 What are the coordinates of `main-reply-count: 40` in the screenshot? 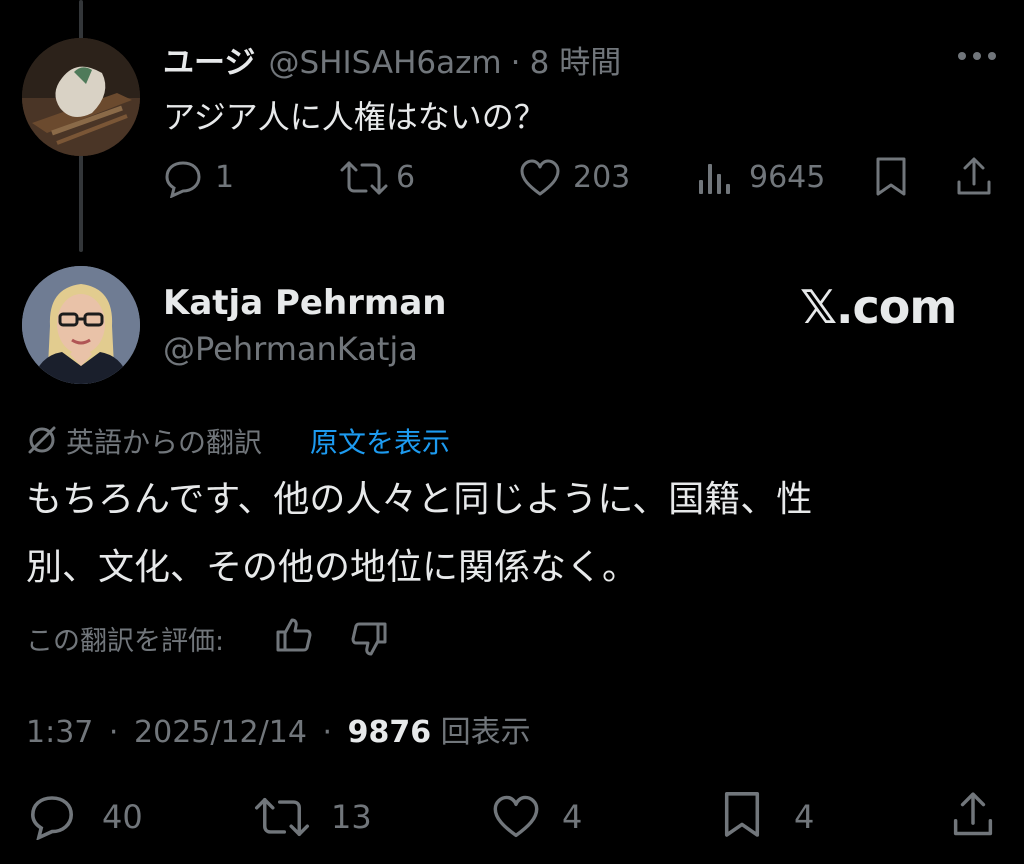 It's located at (122, 817).